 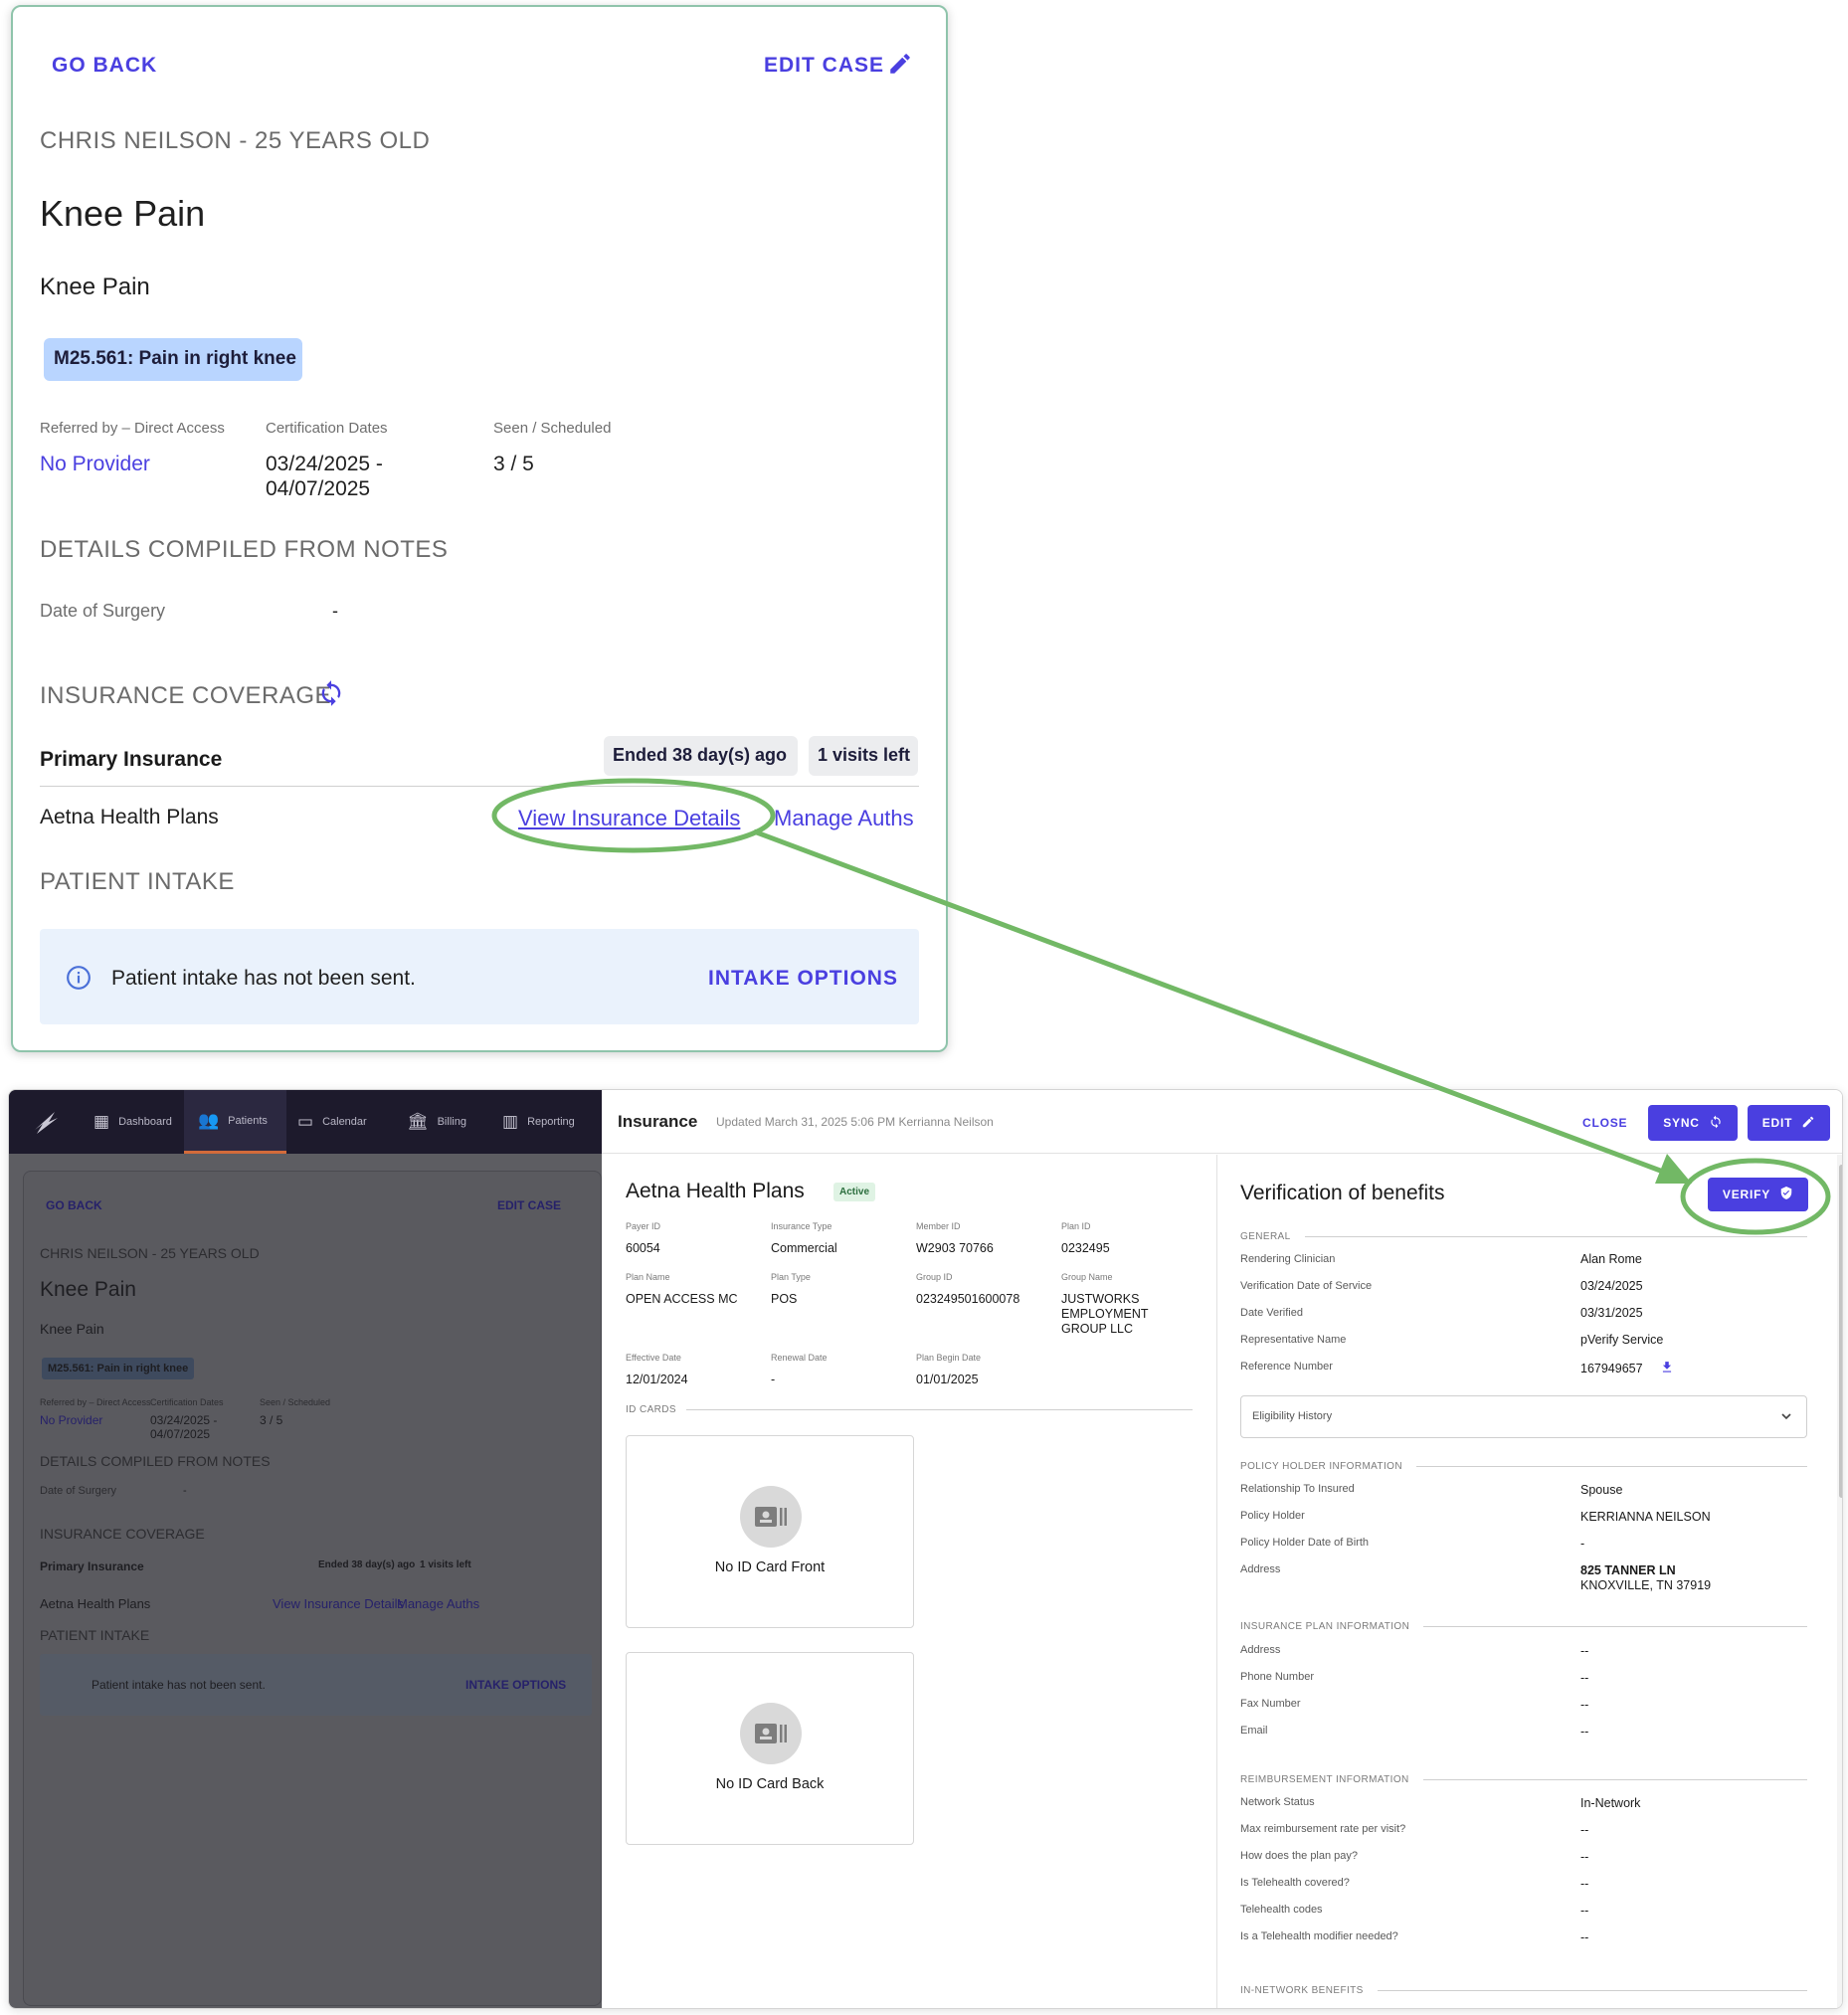 What do you see at coordinates (804, 1248) in the screenshot?
I see `insurance-type-value: Commercial` at bounding box center [804, 1248].